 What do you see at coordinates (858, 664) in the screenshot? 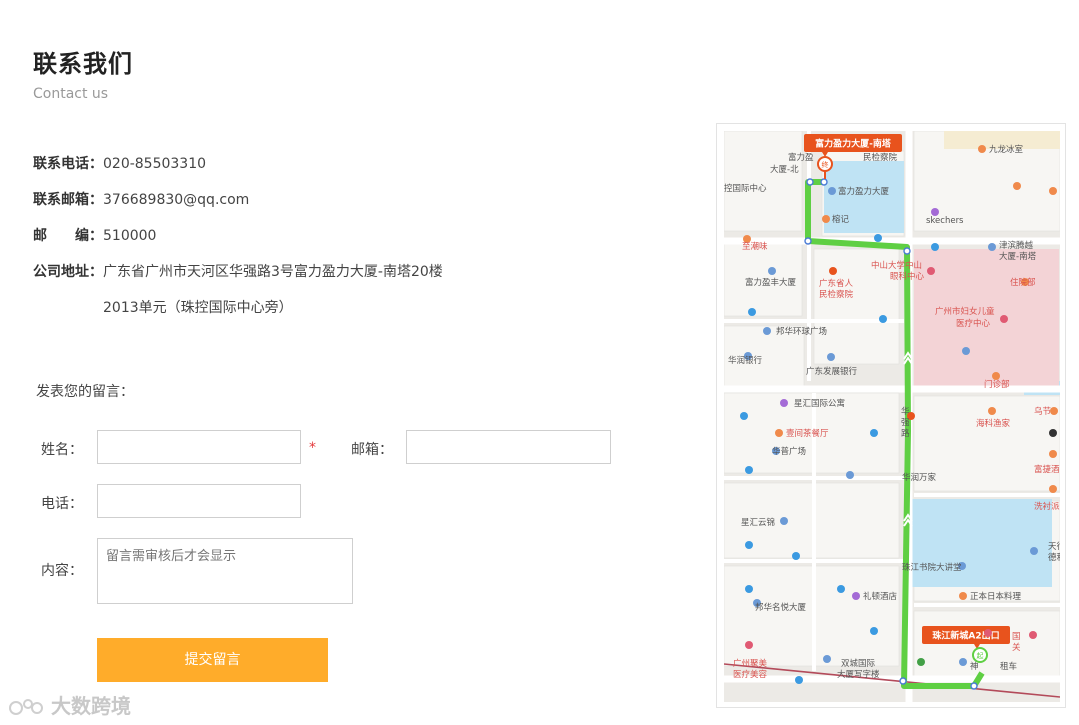
I see `place-label: 双城国际` at bounding box center [858, 664].